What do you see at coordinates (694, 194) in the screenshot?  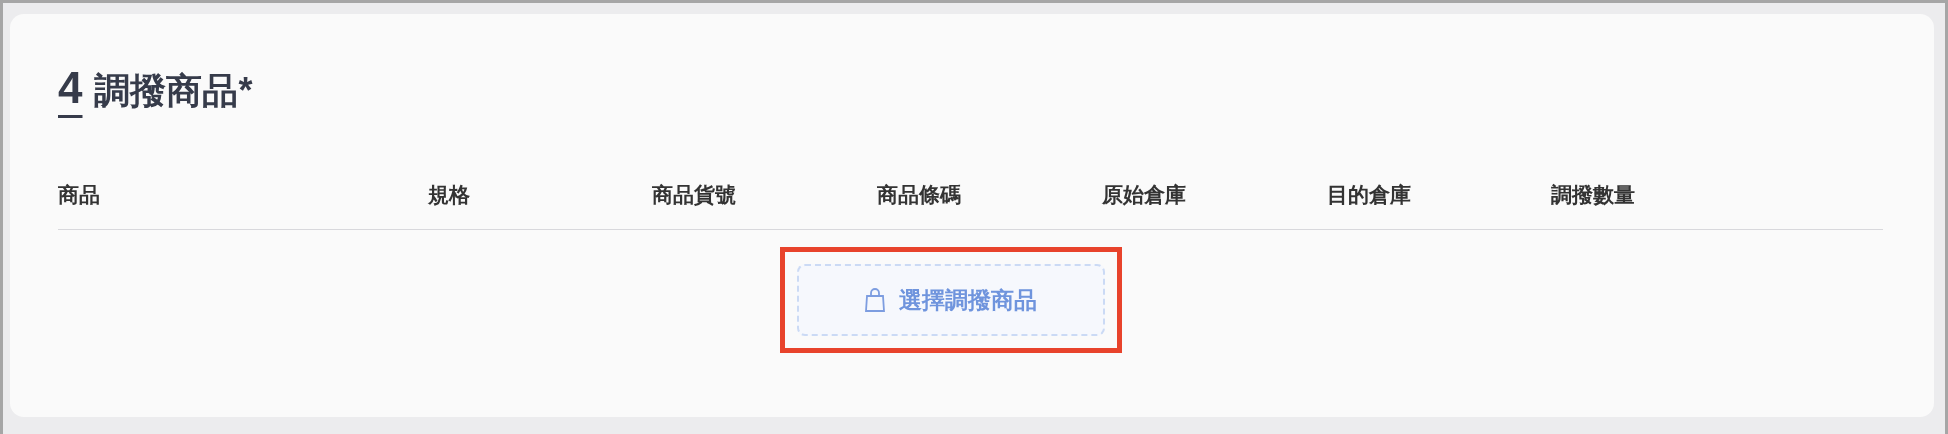 I see `column-header: 商品貨號` at bounding box center [694, 194].